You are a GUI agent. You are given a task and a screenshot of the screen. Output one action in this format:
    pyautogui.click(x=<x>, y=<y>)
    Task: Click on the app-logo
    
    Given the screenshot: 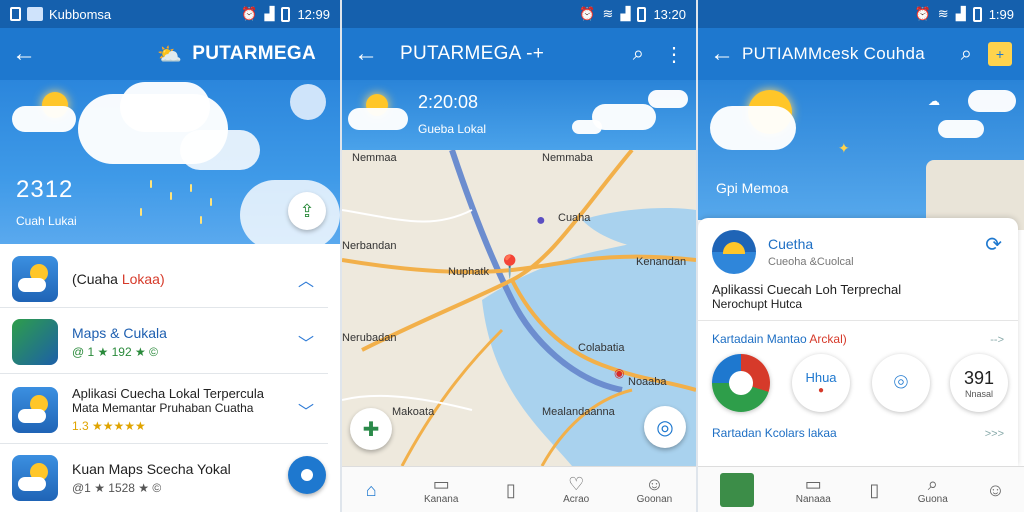 What is the action you would take?
    pyautogui.click(x=734, y=252)
    